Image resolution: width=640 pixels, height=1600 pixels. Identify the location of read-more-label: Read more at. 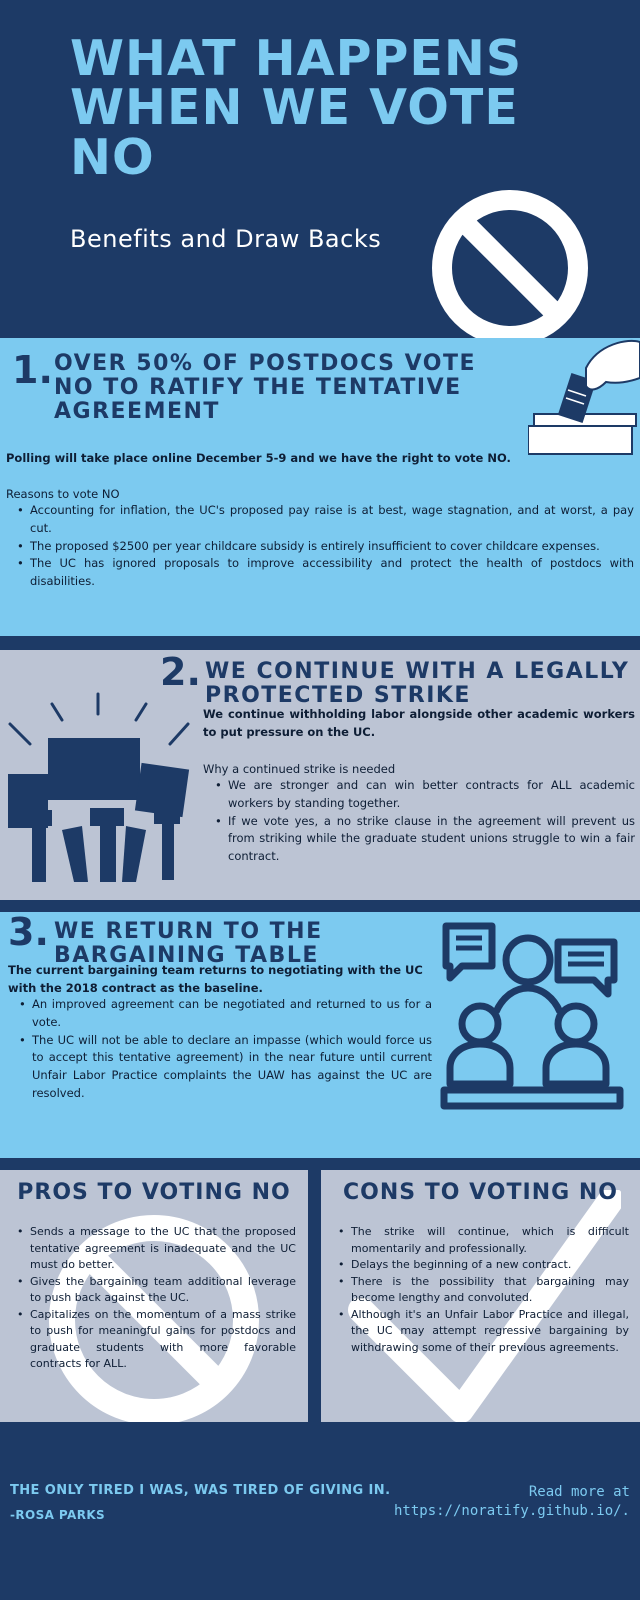
(579, 1492).